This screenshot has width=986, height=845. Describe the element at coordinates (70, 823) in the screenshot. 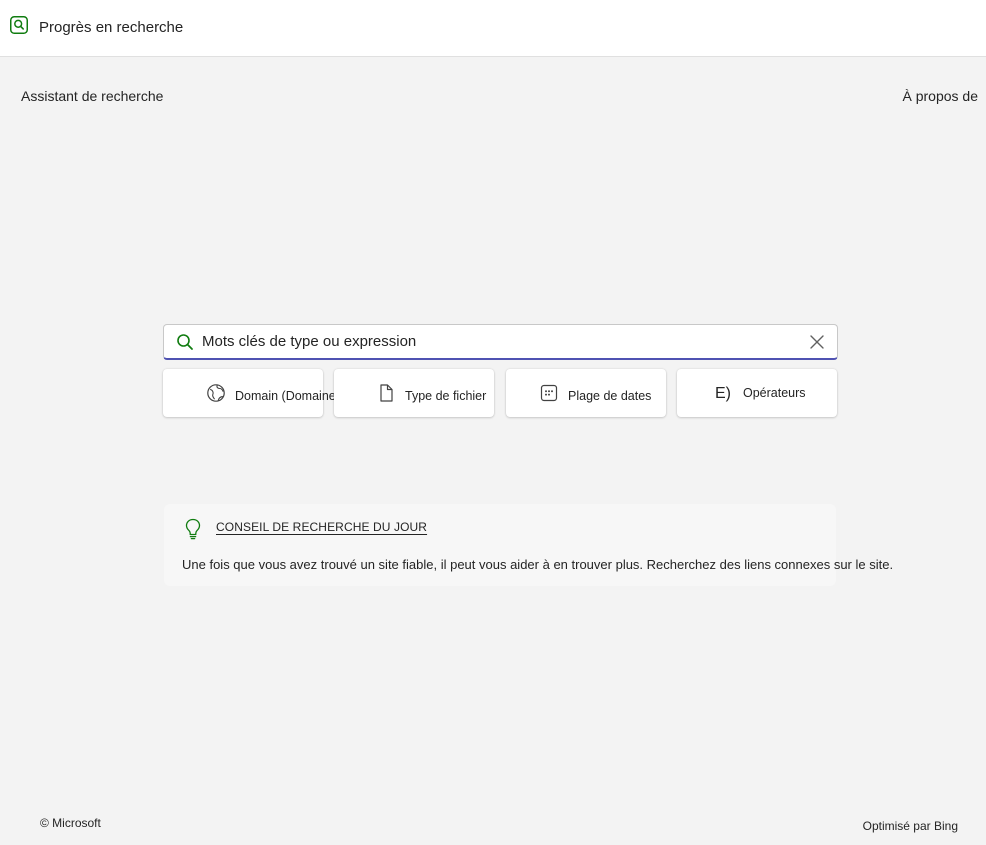

I see `copyright-text: © Microsoft` at that location.